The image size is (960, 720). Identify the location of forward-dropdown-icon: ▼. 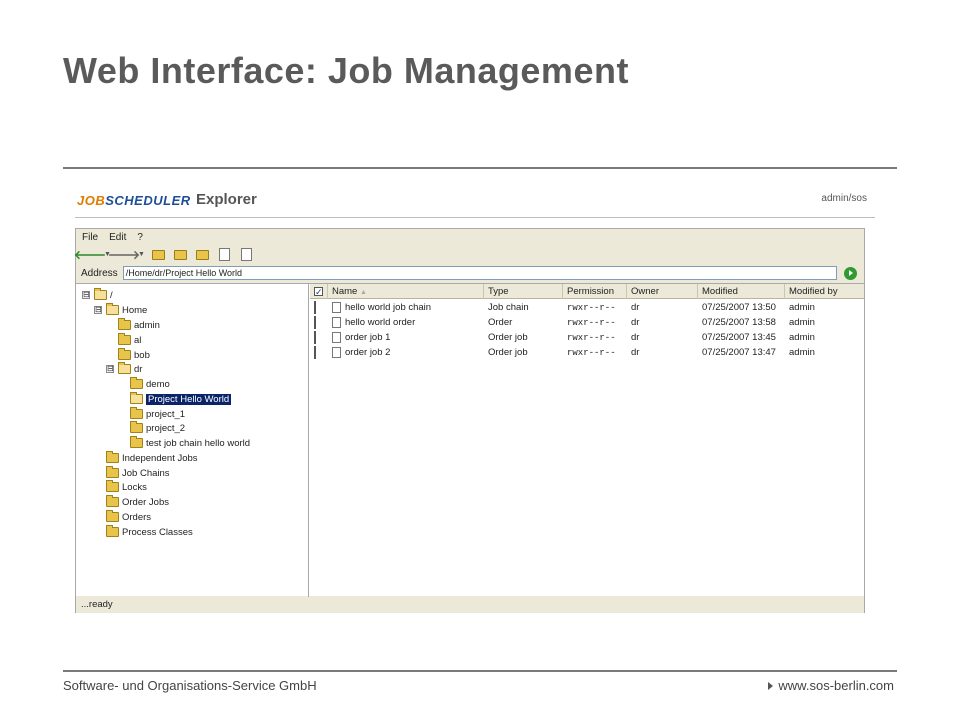
(141, 254).